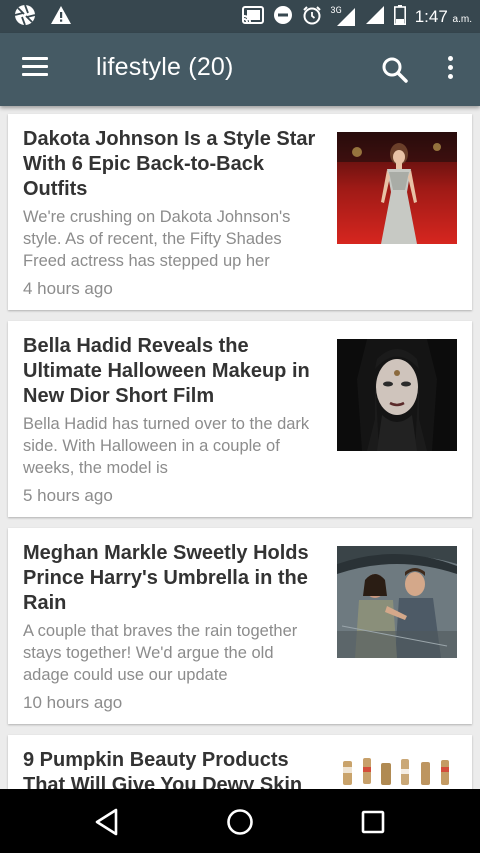 The image size is (480, 853). What do you see at coordinates (68, 495) in the screenshot?
I see `article-time: 5 hours ago` at bounding box center [68, 495].